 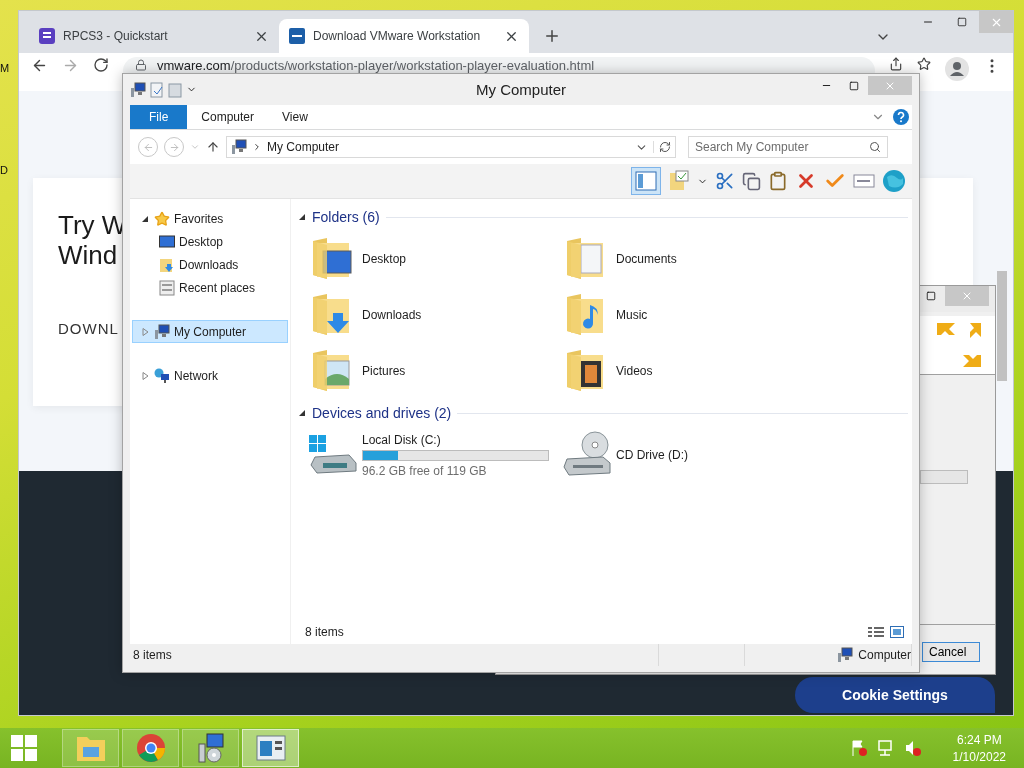 I want to click on group-header: Devices and drives (2), so click(x=382, y=413).